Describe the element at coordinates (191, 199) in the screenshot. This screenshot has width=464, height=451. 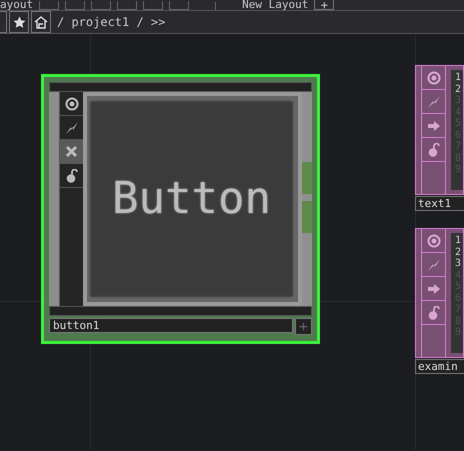
I see `button-label: Button` at that location.